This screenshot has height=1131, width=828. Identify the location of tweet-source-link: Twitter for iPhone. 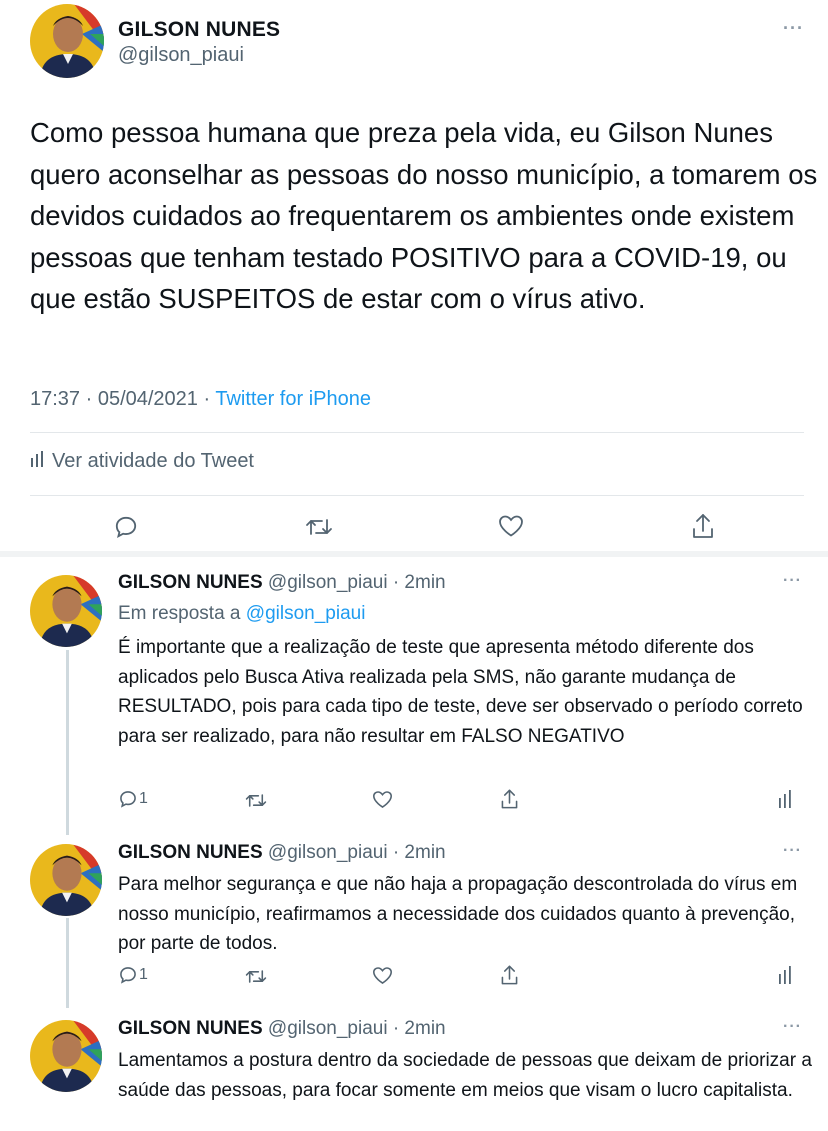
(293, 399).